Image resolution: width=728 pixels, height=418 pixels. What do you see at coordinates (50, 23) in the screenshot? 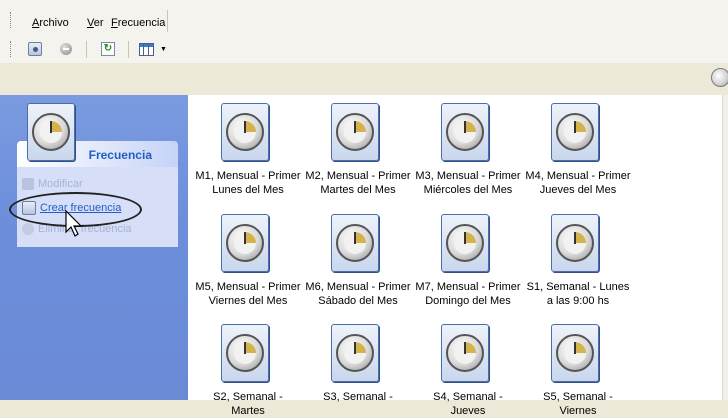
I see `menu-archivo: Archivo` at bounding box center [50, 23].